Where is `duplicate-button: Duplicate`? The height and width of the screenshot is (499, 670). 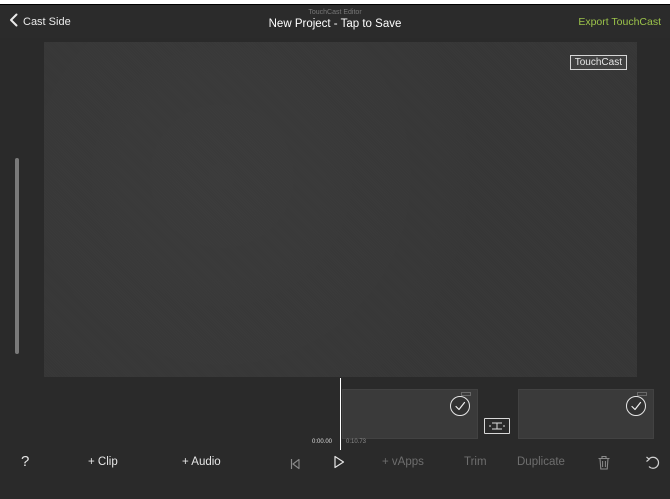
duplicate-button: Duplicate is located at coordinates (541, 462).